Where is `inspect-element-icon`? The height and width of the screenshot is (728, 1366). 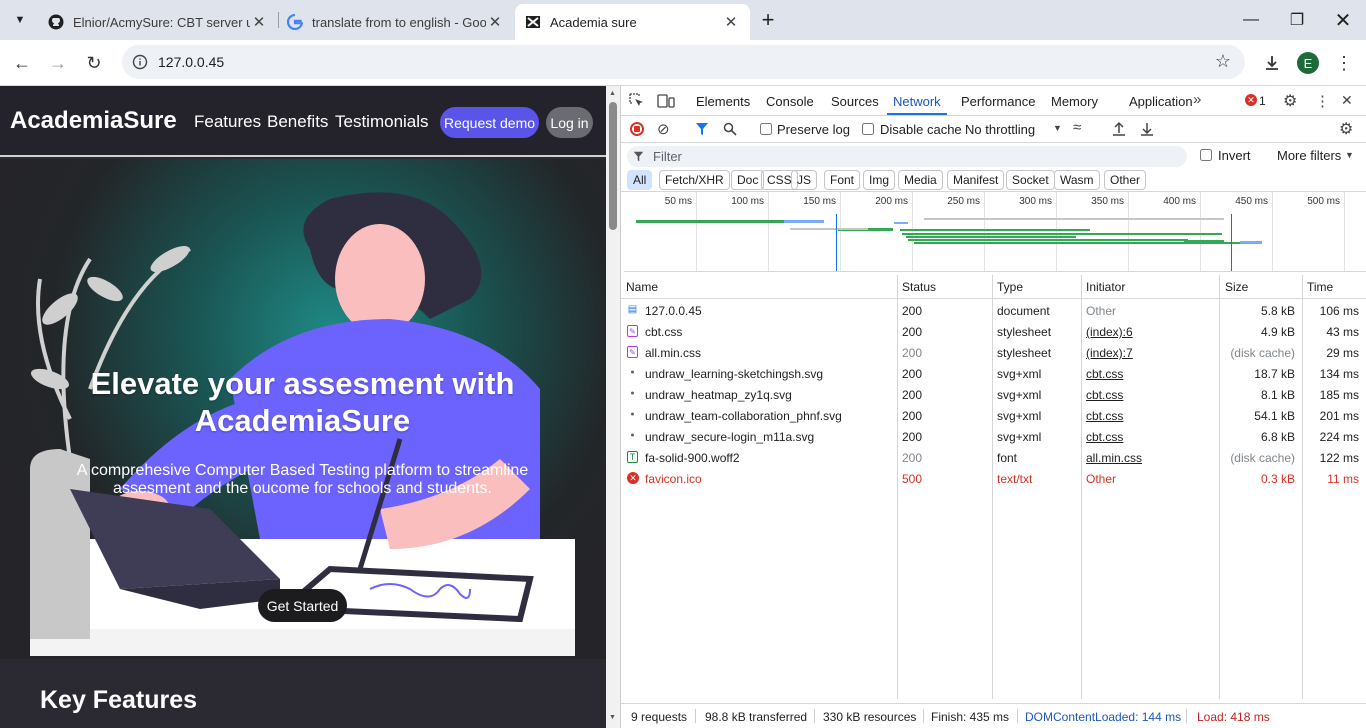
inspect-element-icon is located at coordinates (637, 101).